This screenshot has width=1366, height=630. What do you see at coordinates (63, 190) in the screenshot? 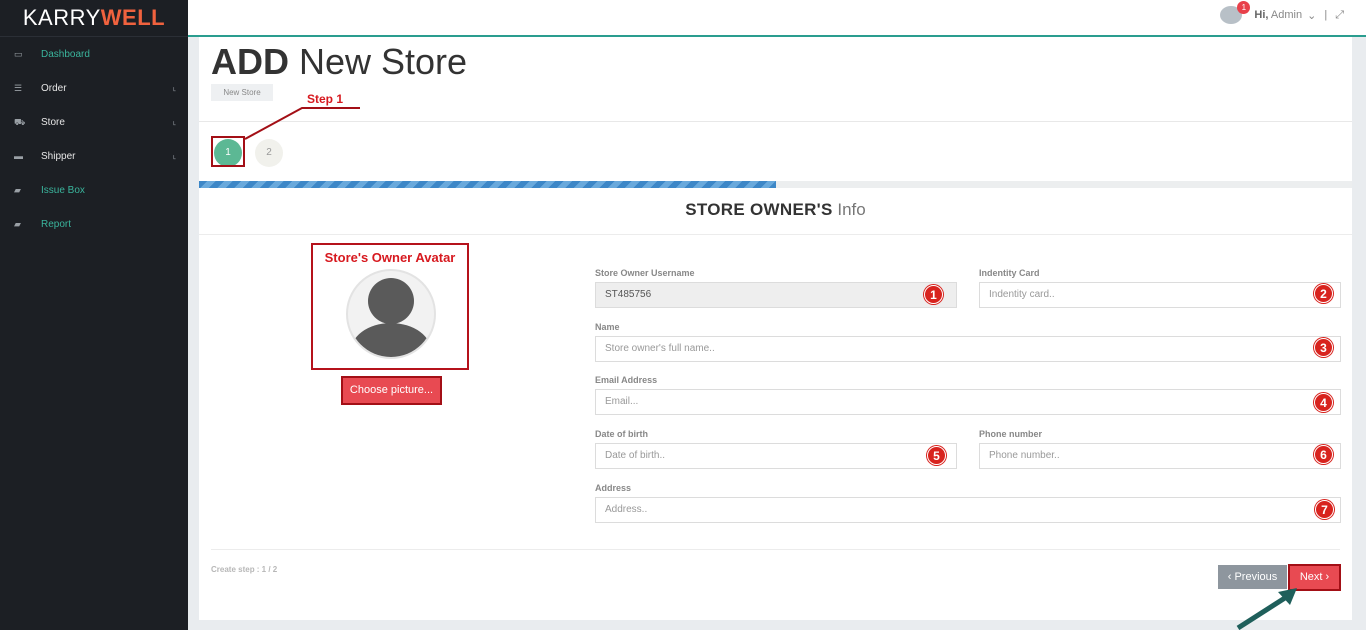
I see `sidebar-item-label: Issue Box` at bounding box center [63, 190].